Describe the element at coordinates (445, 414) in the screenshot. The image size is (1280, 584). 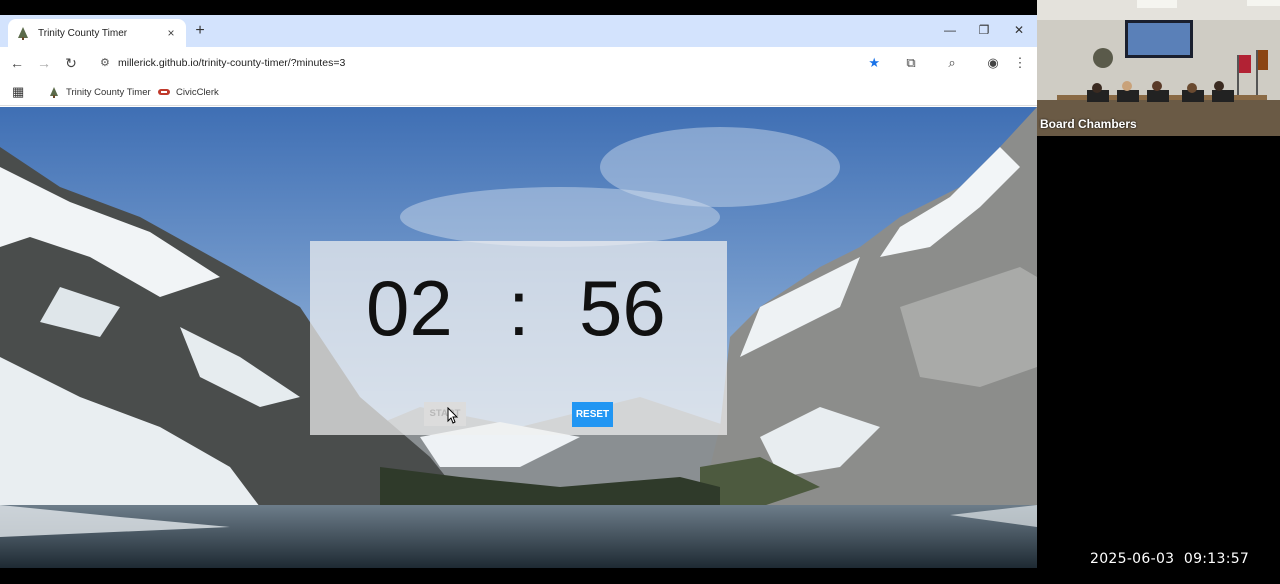
I see `start-button: START` at that location.